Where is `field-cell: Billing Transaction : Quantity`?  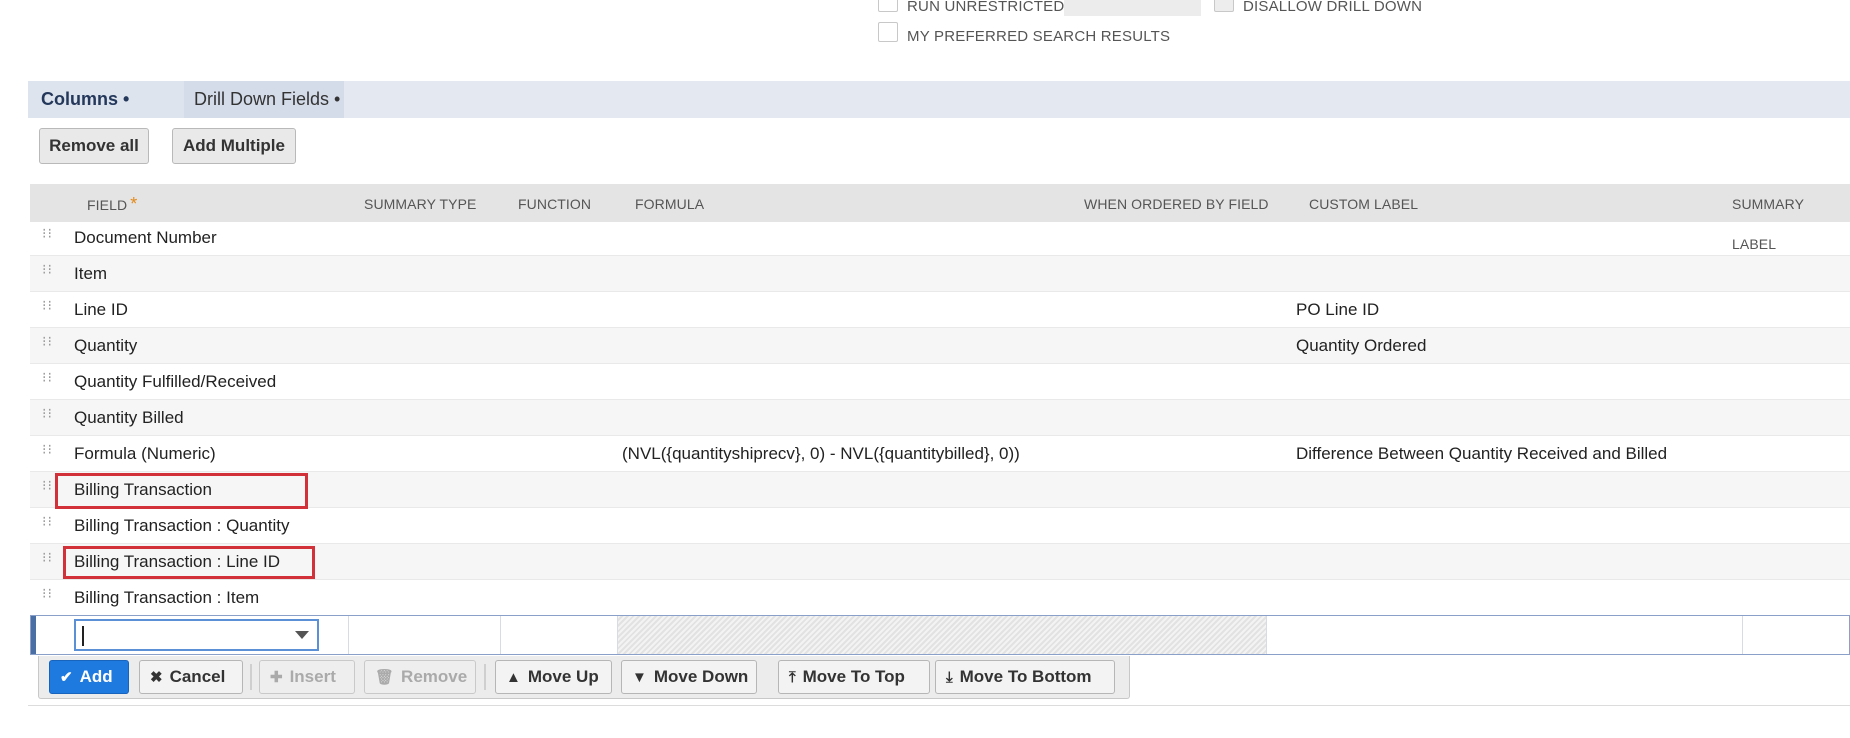
field-cell: Billing Transaction : Quantity is located at coordinates (182, 525).